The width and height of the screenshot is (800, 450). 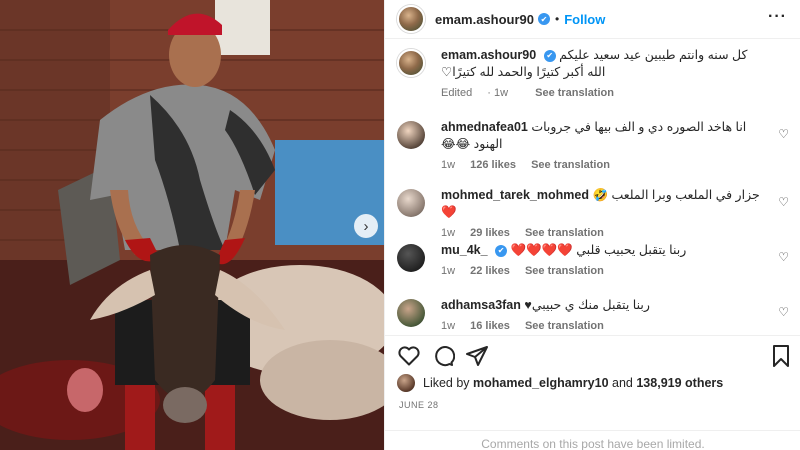 I want to click on comment-text: ربنا يتقبل يحبيب قلبي ❤️❤️❤️❤️, so click(x=598, y=250).